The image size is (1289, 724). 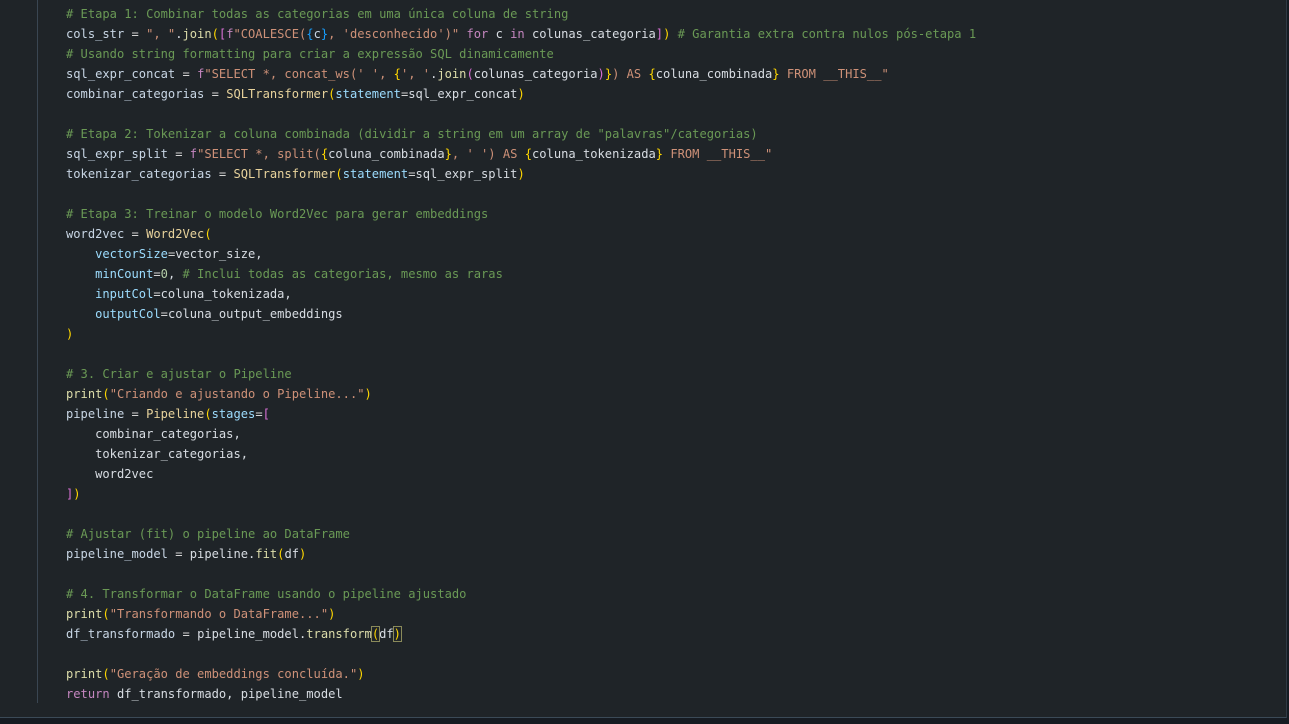 What do you see at coordinates (179, 34) in the screenshot?
I see `code-token-plain: .` at bounding box center [179, 34].